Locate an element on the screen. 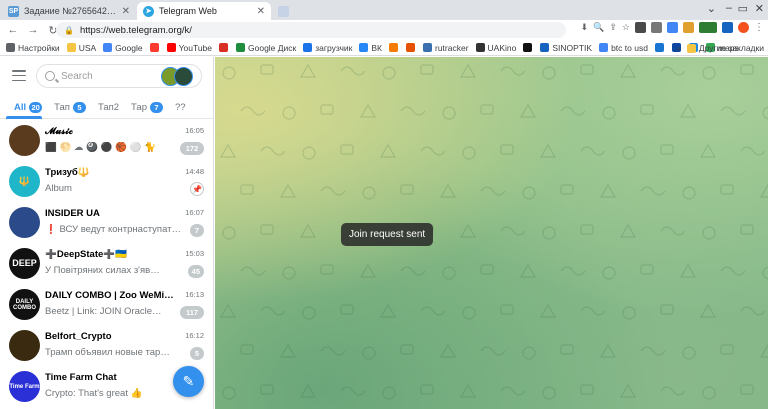  google-icon is located at coordinates (108, 47).